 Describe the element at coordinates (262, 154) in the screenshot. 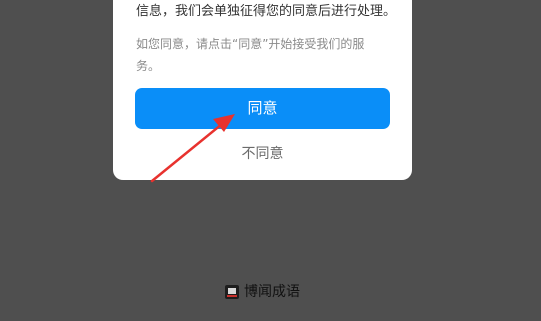

I see `disagree-button: 不同意` at that location.